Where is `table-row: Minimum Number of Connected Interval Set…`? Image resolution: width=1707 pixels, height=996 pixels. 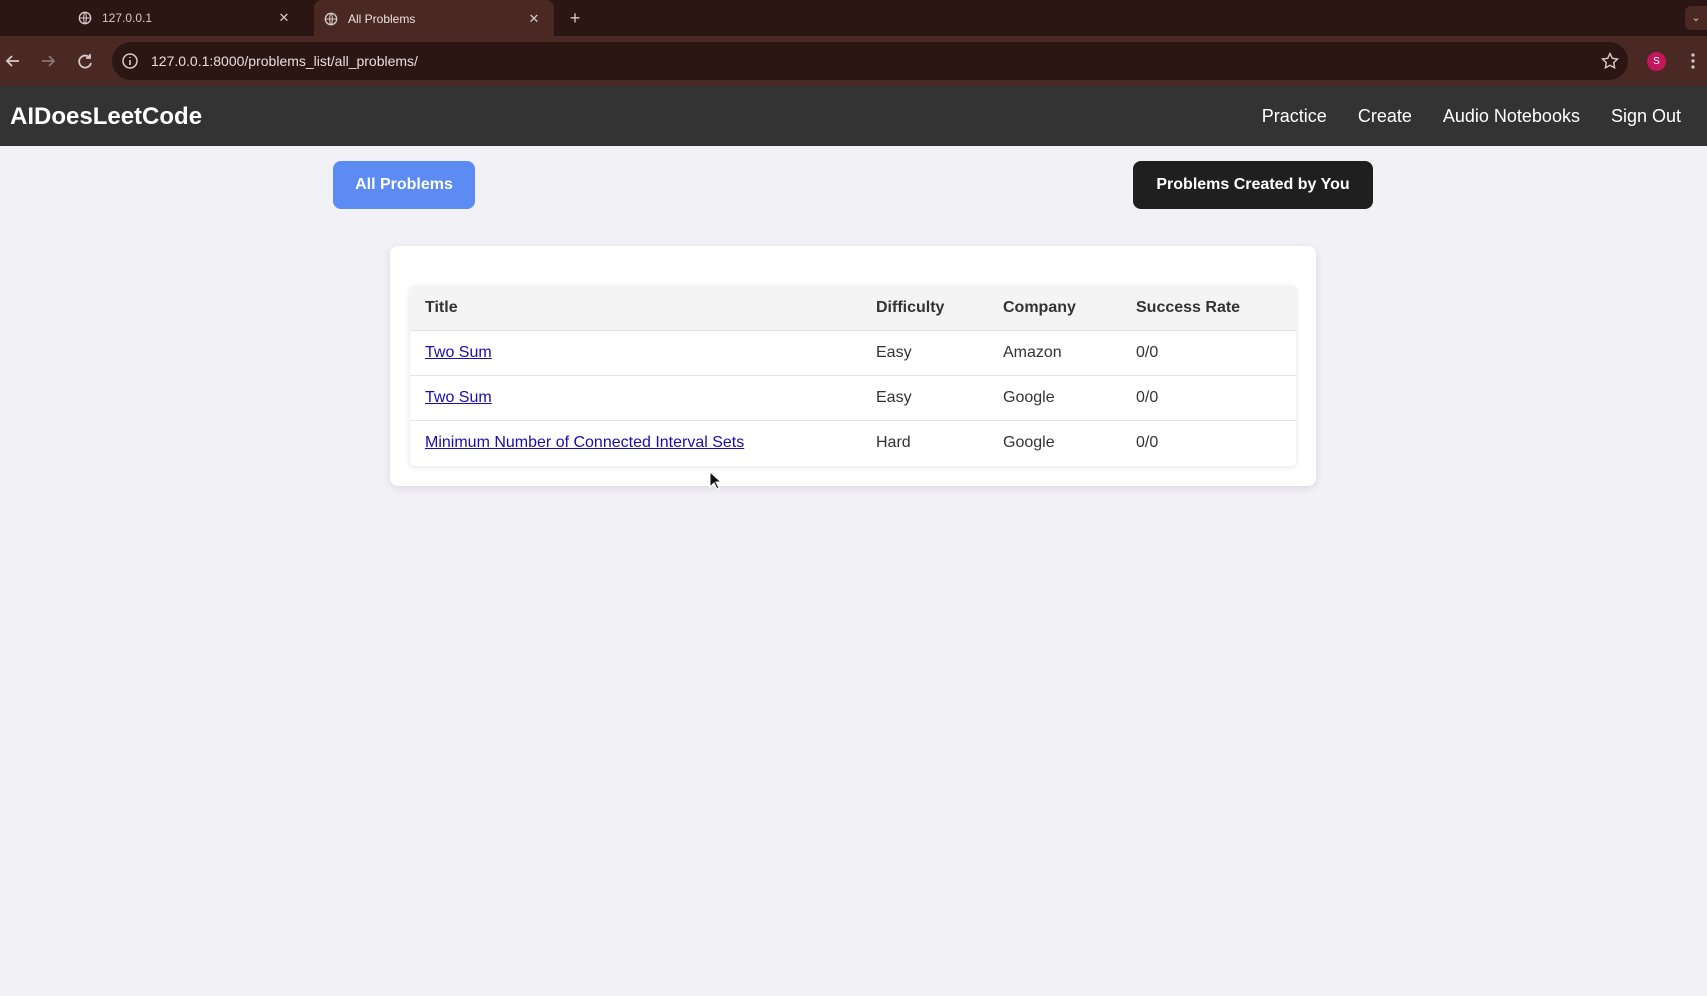 table-row: Minimum Number of Connected Interval Set… is located at coordinates (853, 442).